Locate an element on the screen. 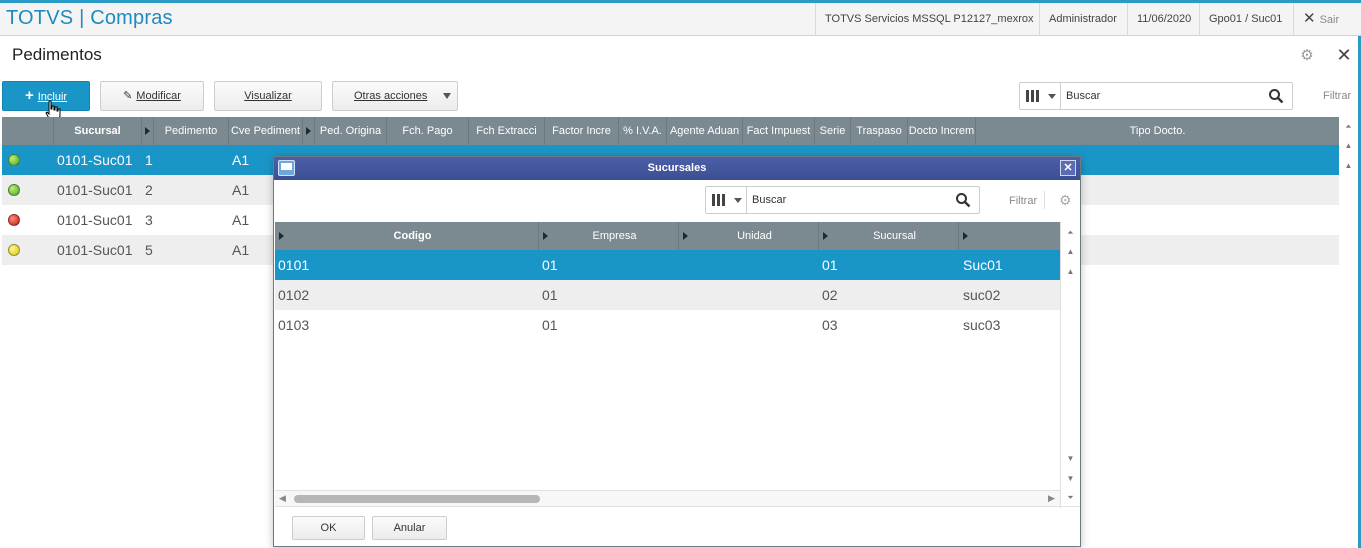  dialog-title-bar: Sucursales ✕ is located at coordinates (677, 168).